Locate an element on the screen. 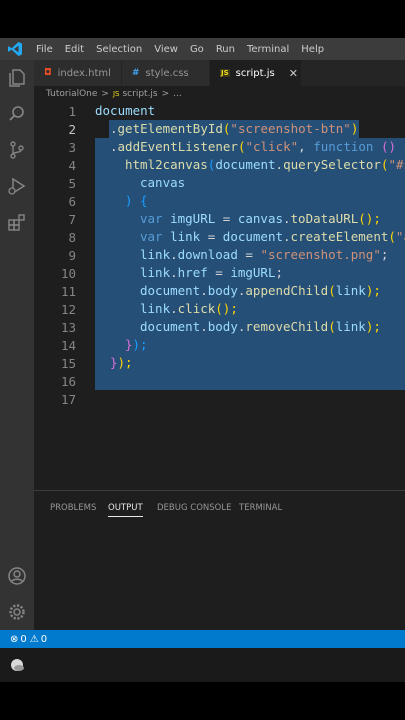 This screenshot has height=720, width=405. os-taskbar is located at coordinates (202, 665).